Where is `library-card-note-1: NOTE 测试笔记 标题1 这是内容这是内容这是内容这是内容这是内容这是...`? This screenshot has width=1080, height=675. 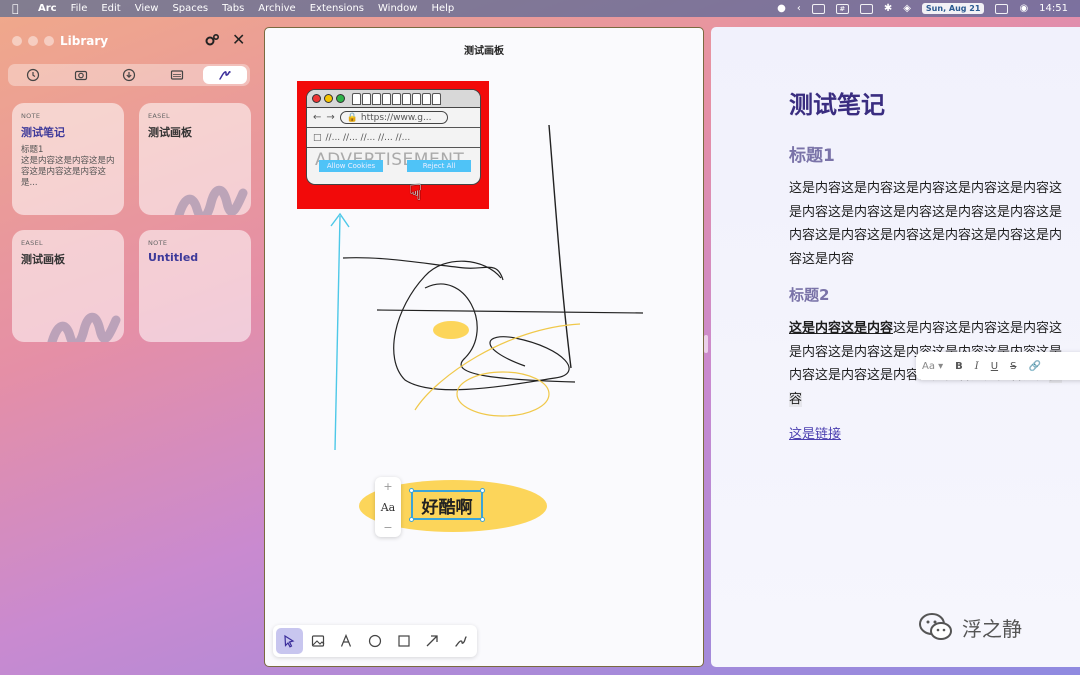
library-card-note-1: NOTE 测试笔记 标题1 这是内容这是内容这是内容这是内容这是内容这是... is located at coordinates (68, 159).